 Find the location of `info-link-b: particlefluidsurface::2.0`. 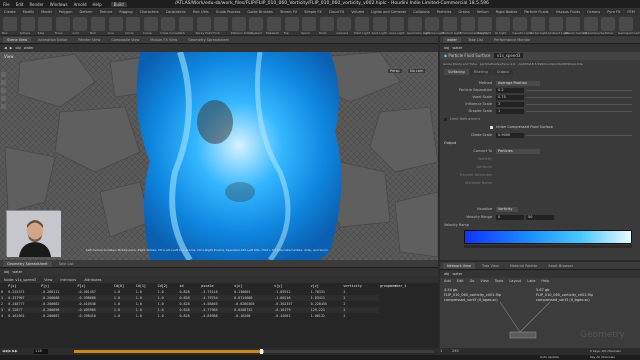

info-link-b: particlefluidsurface::2.0 is located at coordinates (498, 64).